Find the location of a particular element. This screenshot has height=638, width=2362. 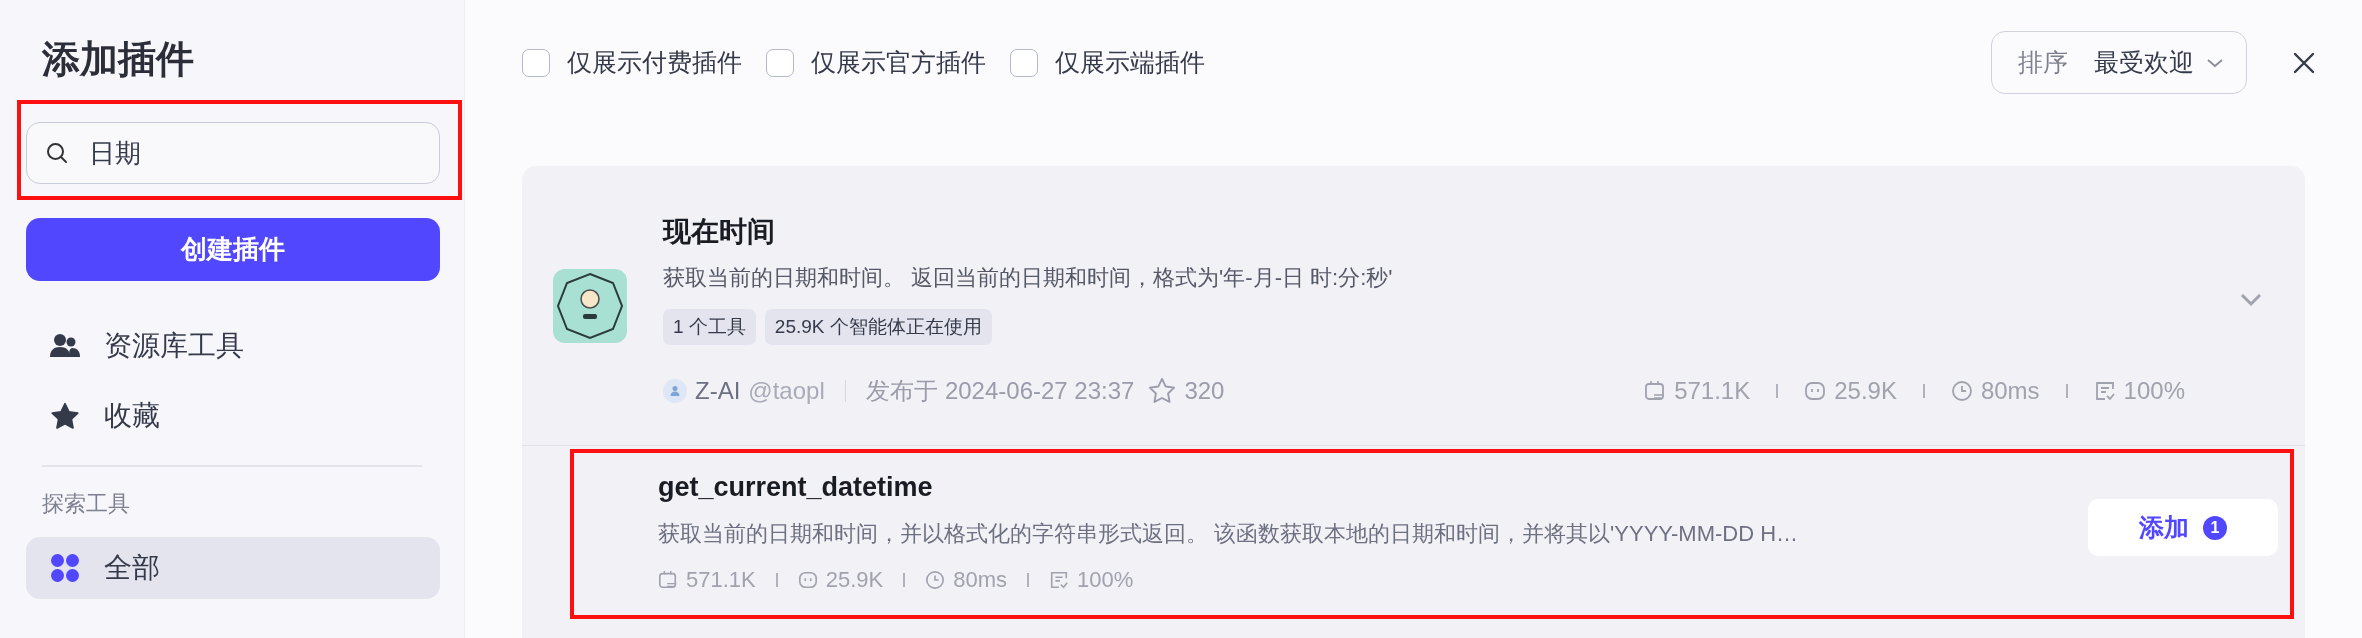

search-icon is located at coordinates (57, 153).